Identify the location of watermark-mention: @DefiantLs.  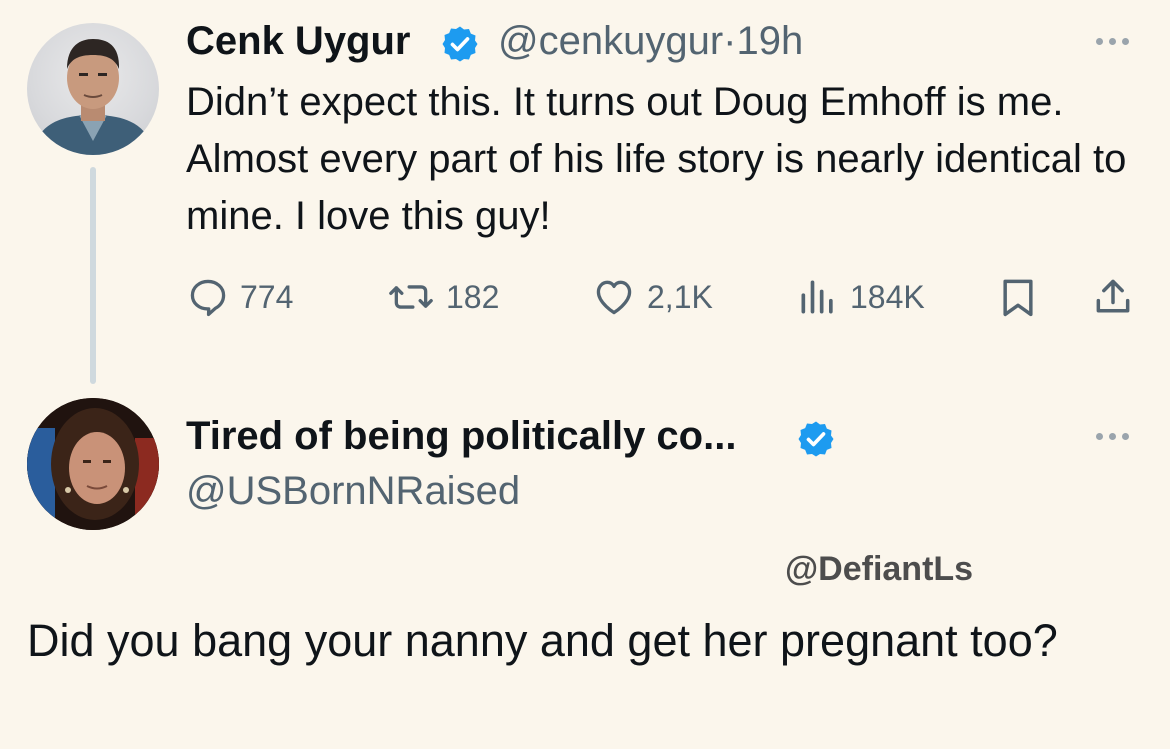
(879, 569).